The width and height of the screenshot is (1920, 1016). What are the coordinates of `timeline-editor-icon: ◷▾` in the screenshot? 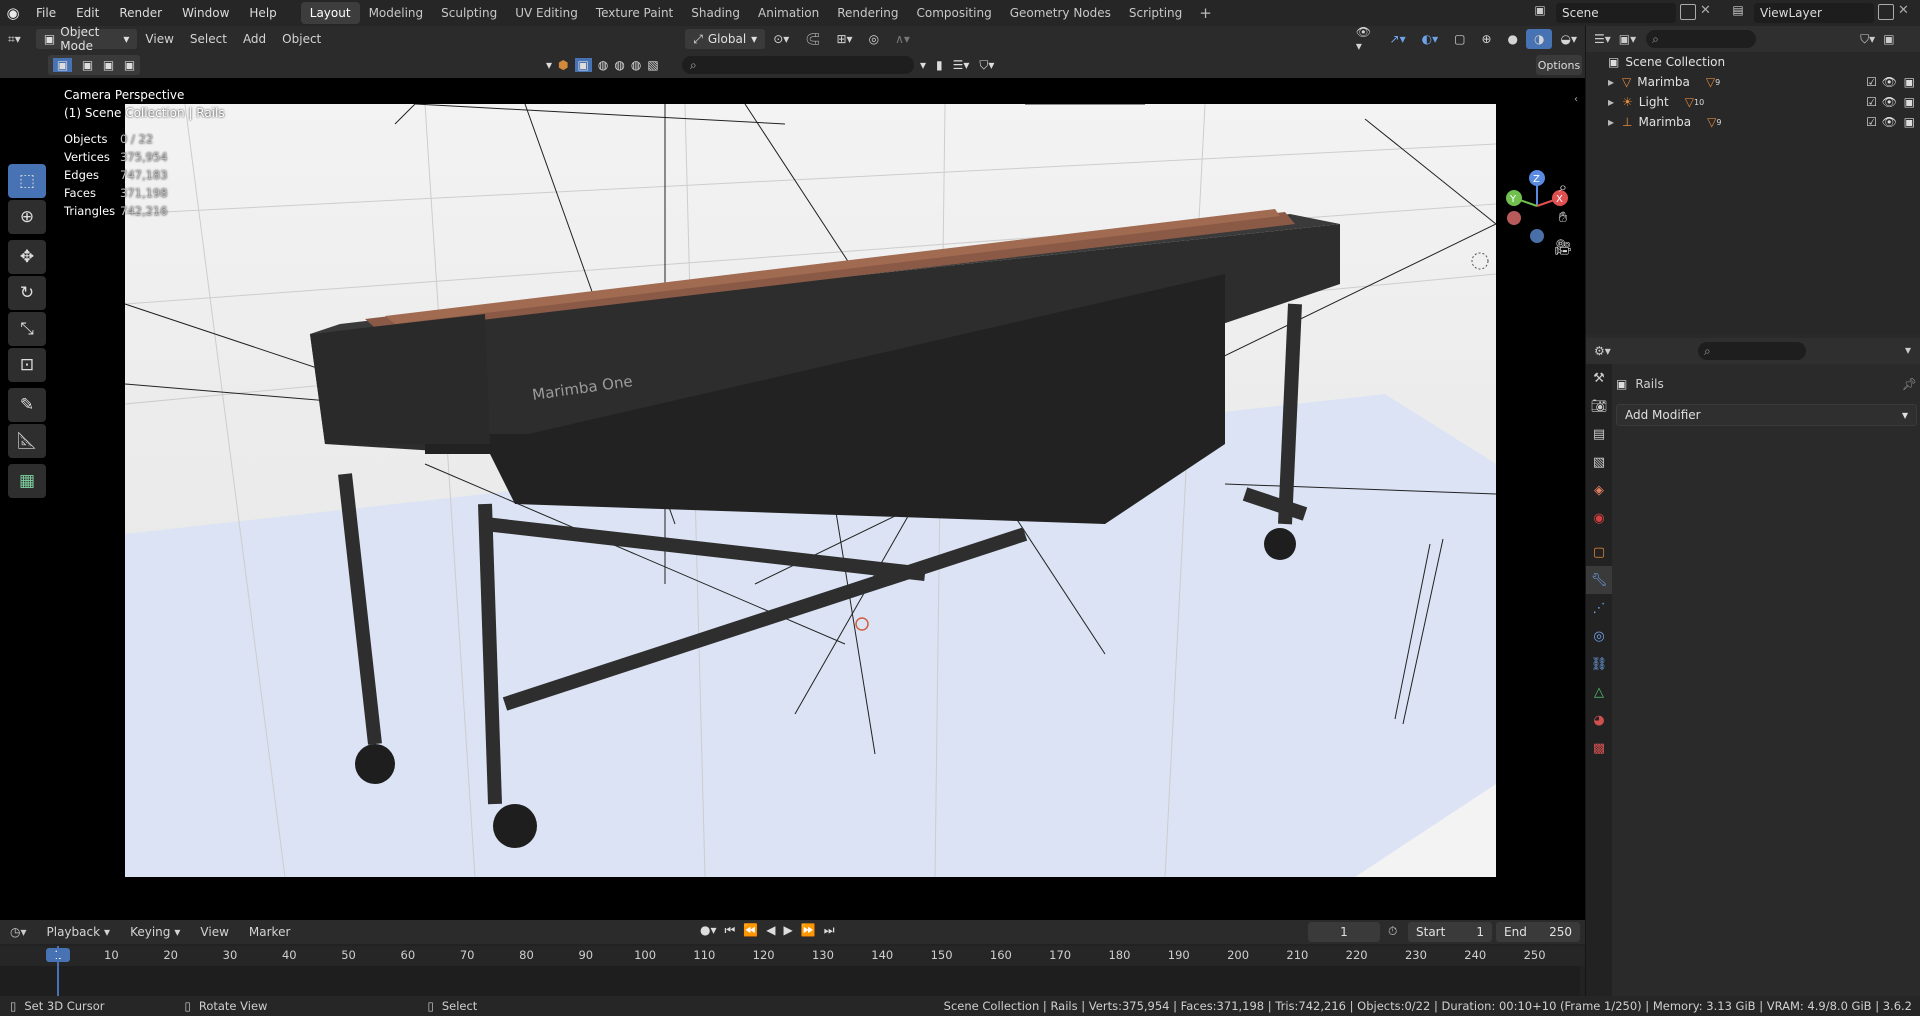 It's located at (18, 932).